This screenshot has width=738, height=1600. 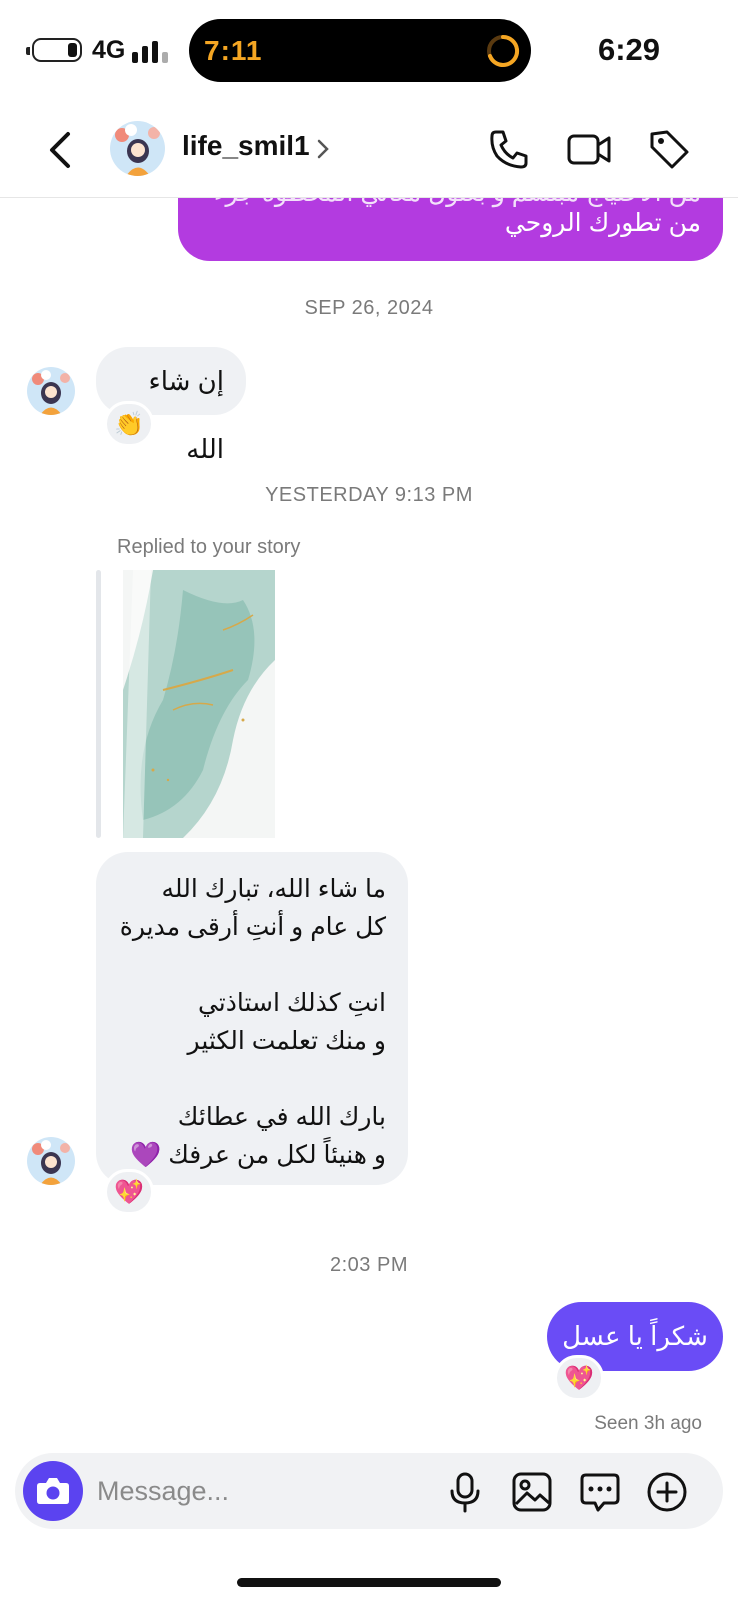 What do you see at coordinates (152, 50) in the screenshot?
I see `signal-icon` at bounding box center [152, 50].